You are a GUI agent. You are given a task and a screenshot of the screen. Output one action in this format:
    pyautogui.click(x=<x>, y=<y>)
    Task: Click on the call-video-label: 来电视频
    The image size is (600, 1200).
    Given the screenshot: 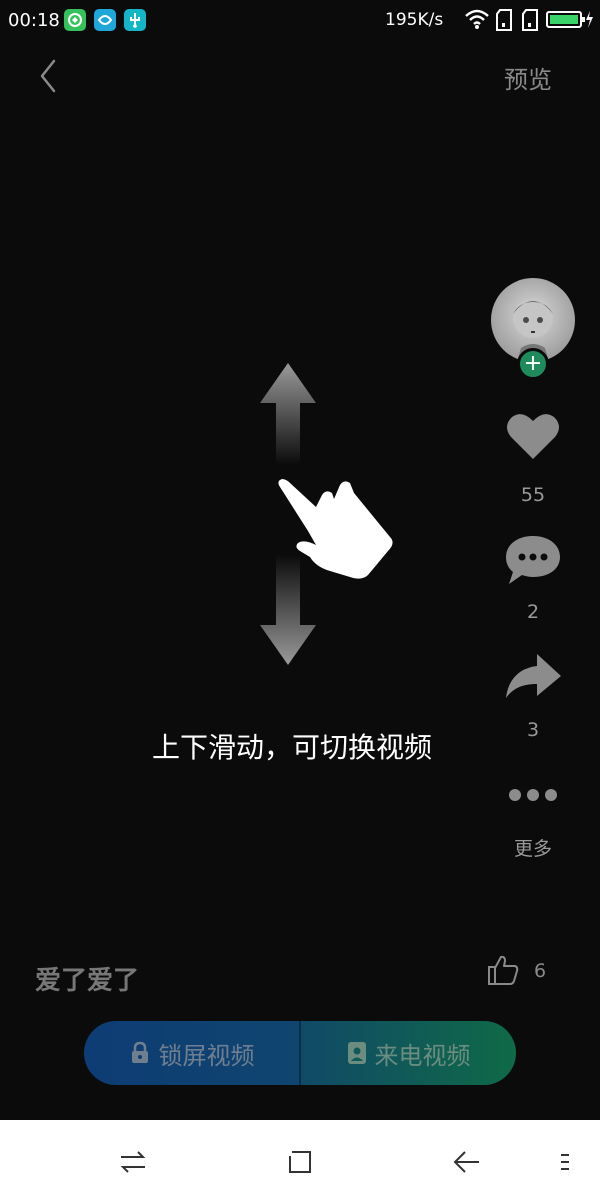 What is the action you would take?
    pyautogui.click(x=422, y=1055)
    